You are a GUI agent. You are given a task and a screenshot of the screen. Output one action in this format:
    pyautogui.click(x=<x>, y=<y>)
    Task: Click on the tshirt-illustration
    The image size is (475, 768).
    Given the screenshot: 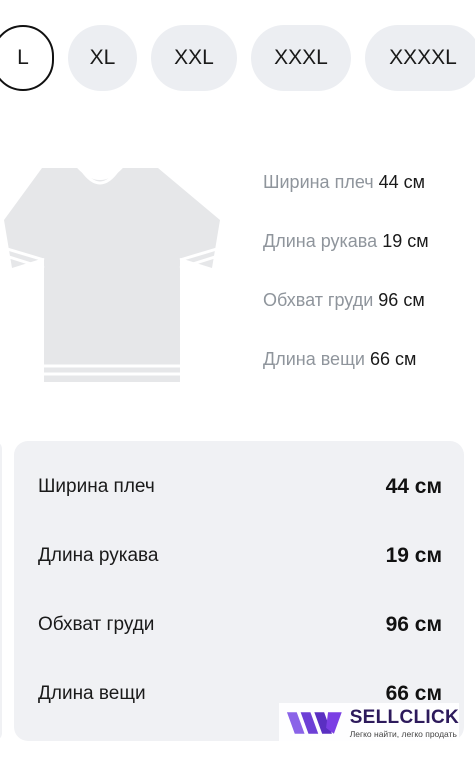 What is the action you would take?
    pyautogui.click(x=115, y=278)
    